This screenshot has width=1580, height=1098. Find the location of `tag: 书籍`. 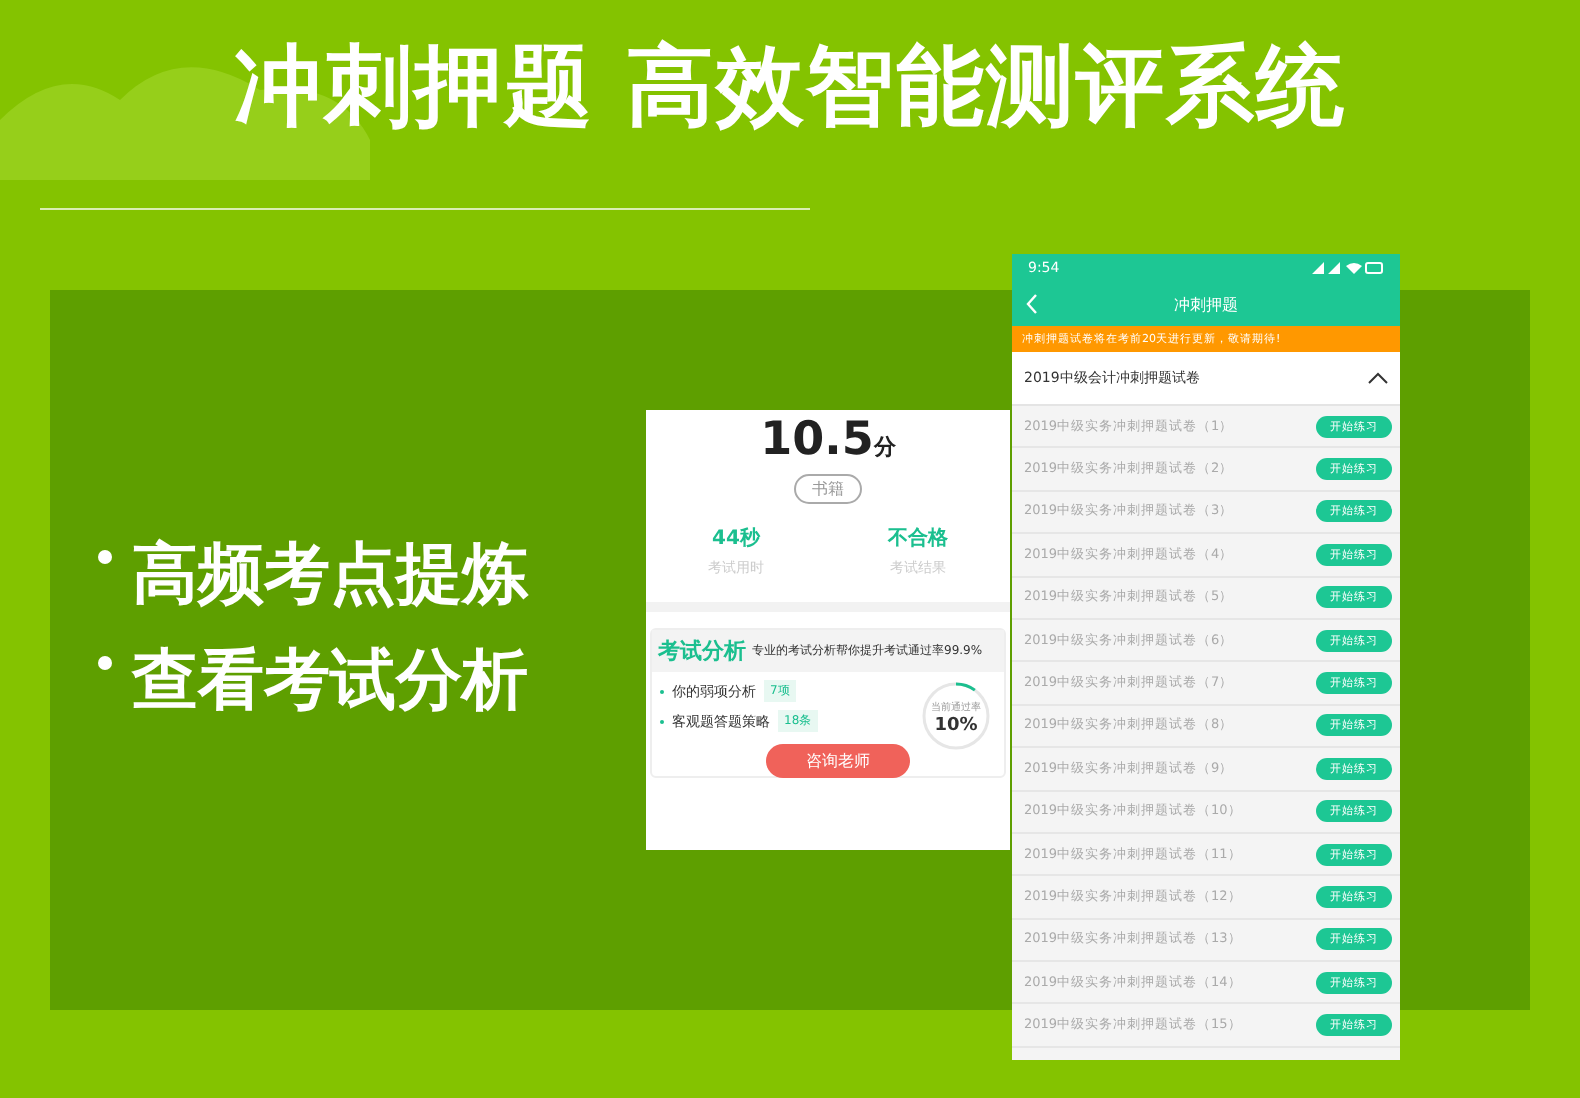

tag: 书籍 is located at coordinates (828, 489).